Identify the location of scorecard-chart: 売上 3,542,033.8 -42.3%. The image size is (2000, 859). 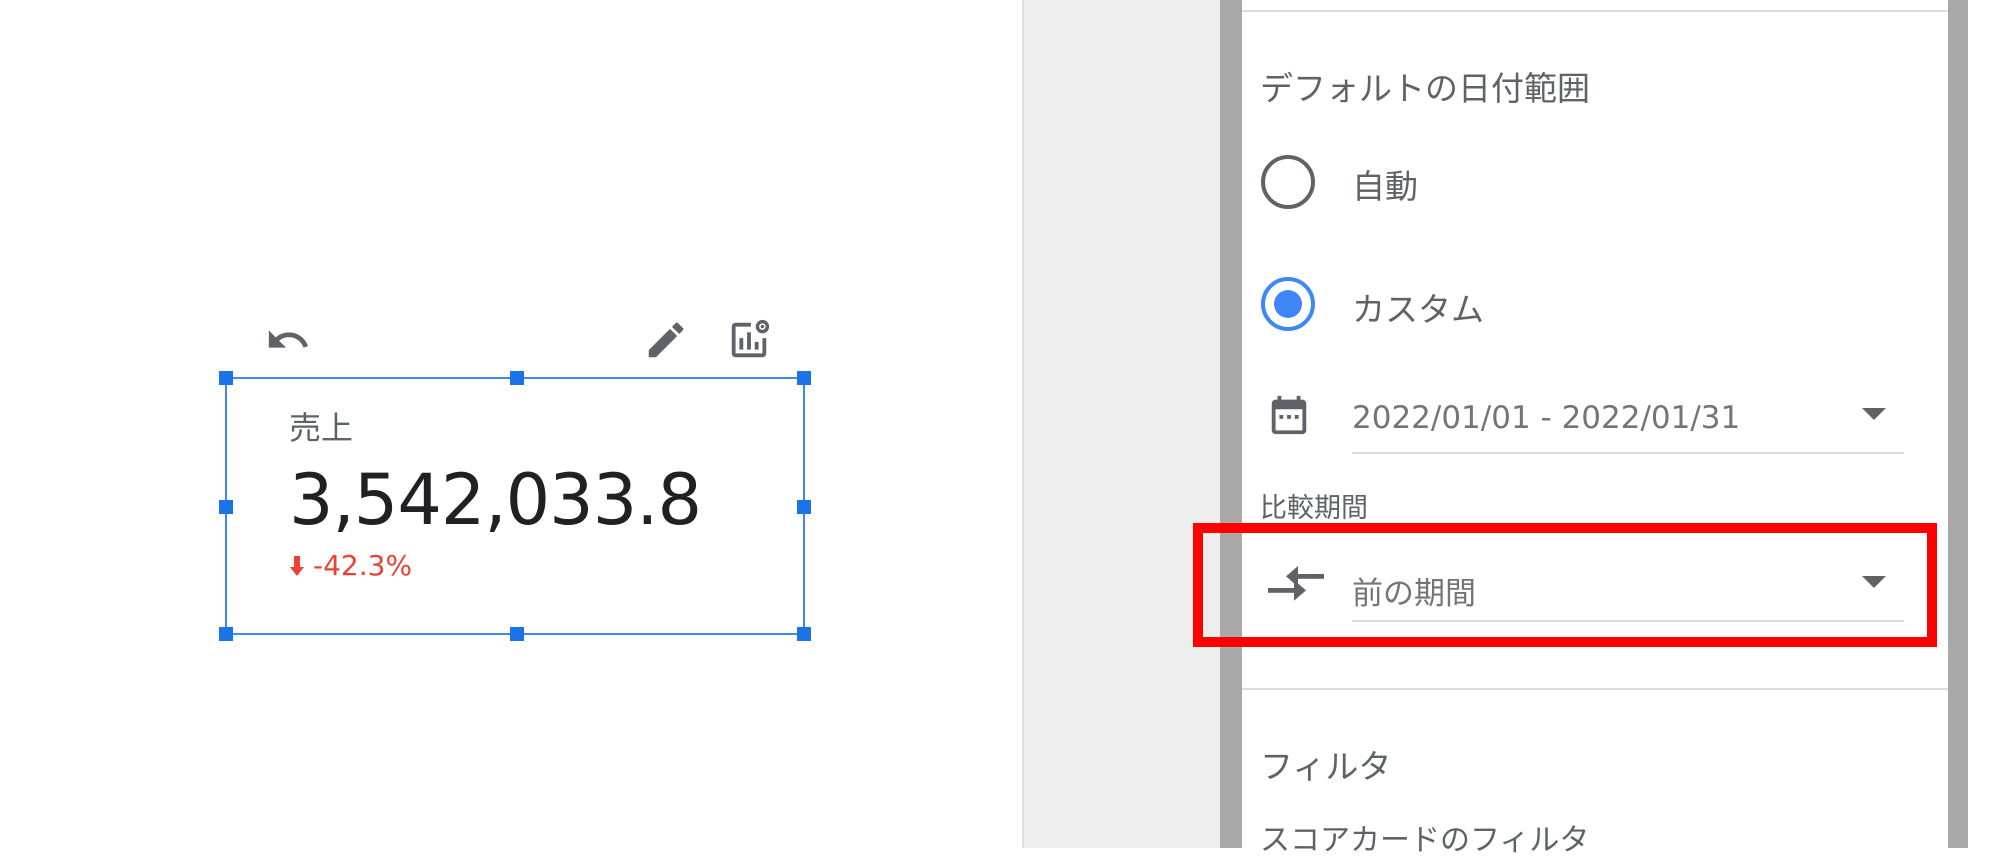
(515, 506).